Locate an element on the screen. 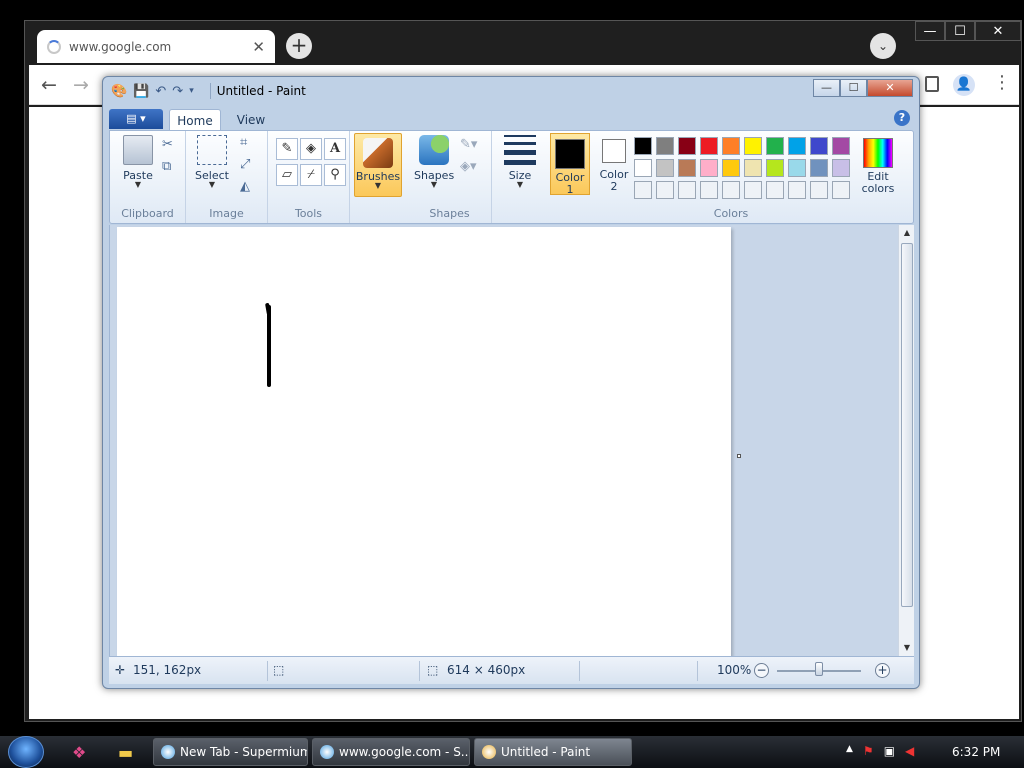 The height and width of the screenshot is (768, 1024). brushes-button: Brushes ▼ is located at coordinates (378, 165).